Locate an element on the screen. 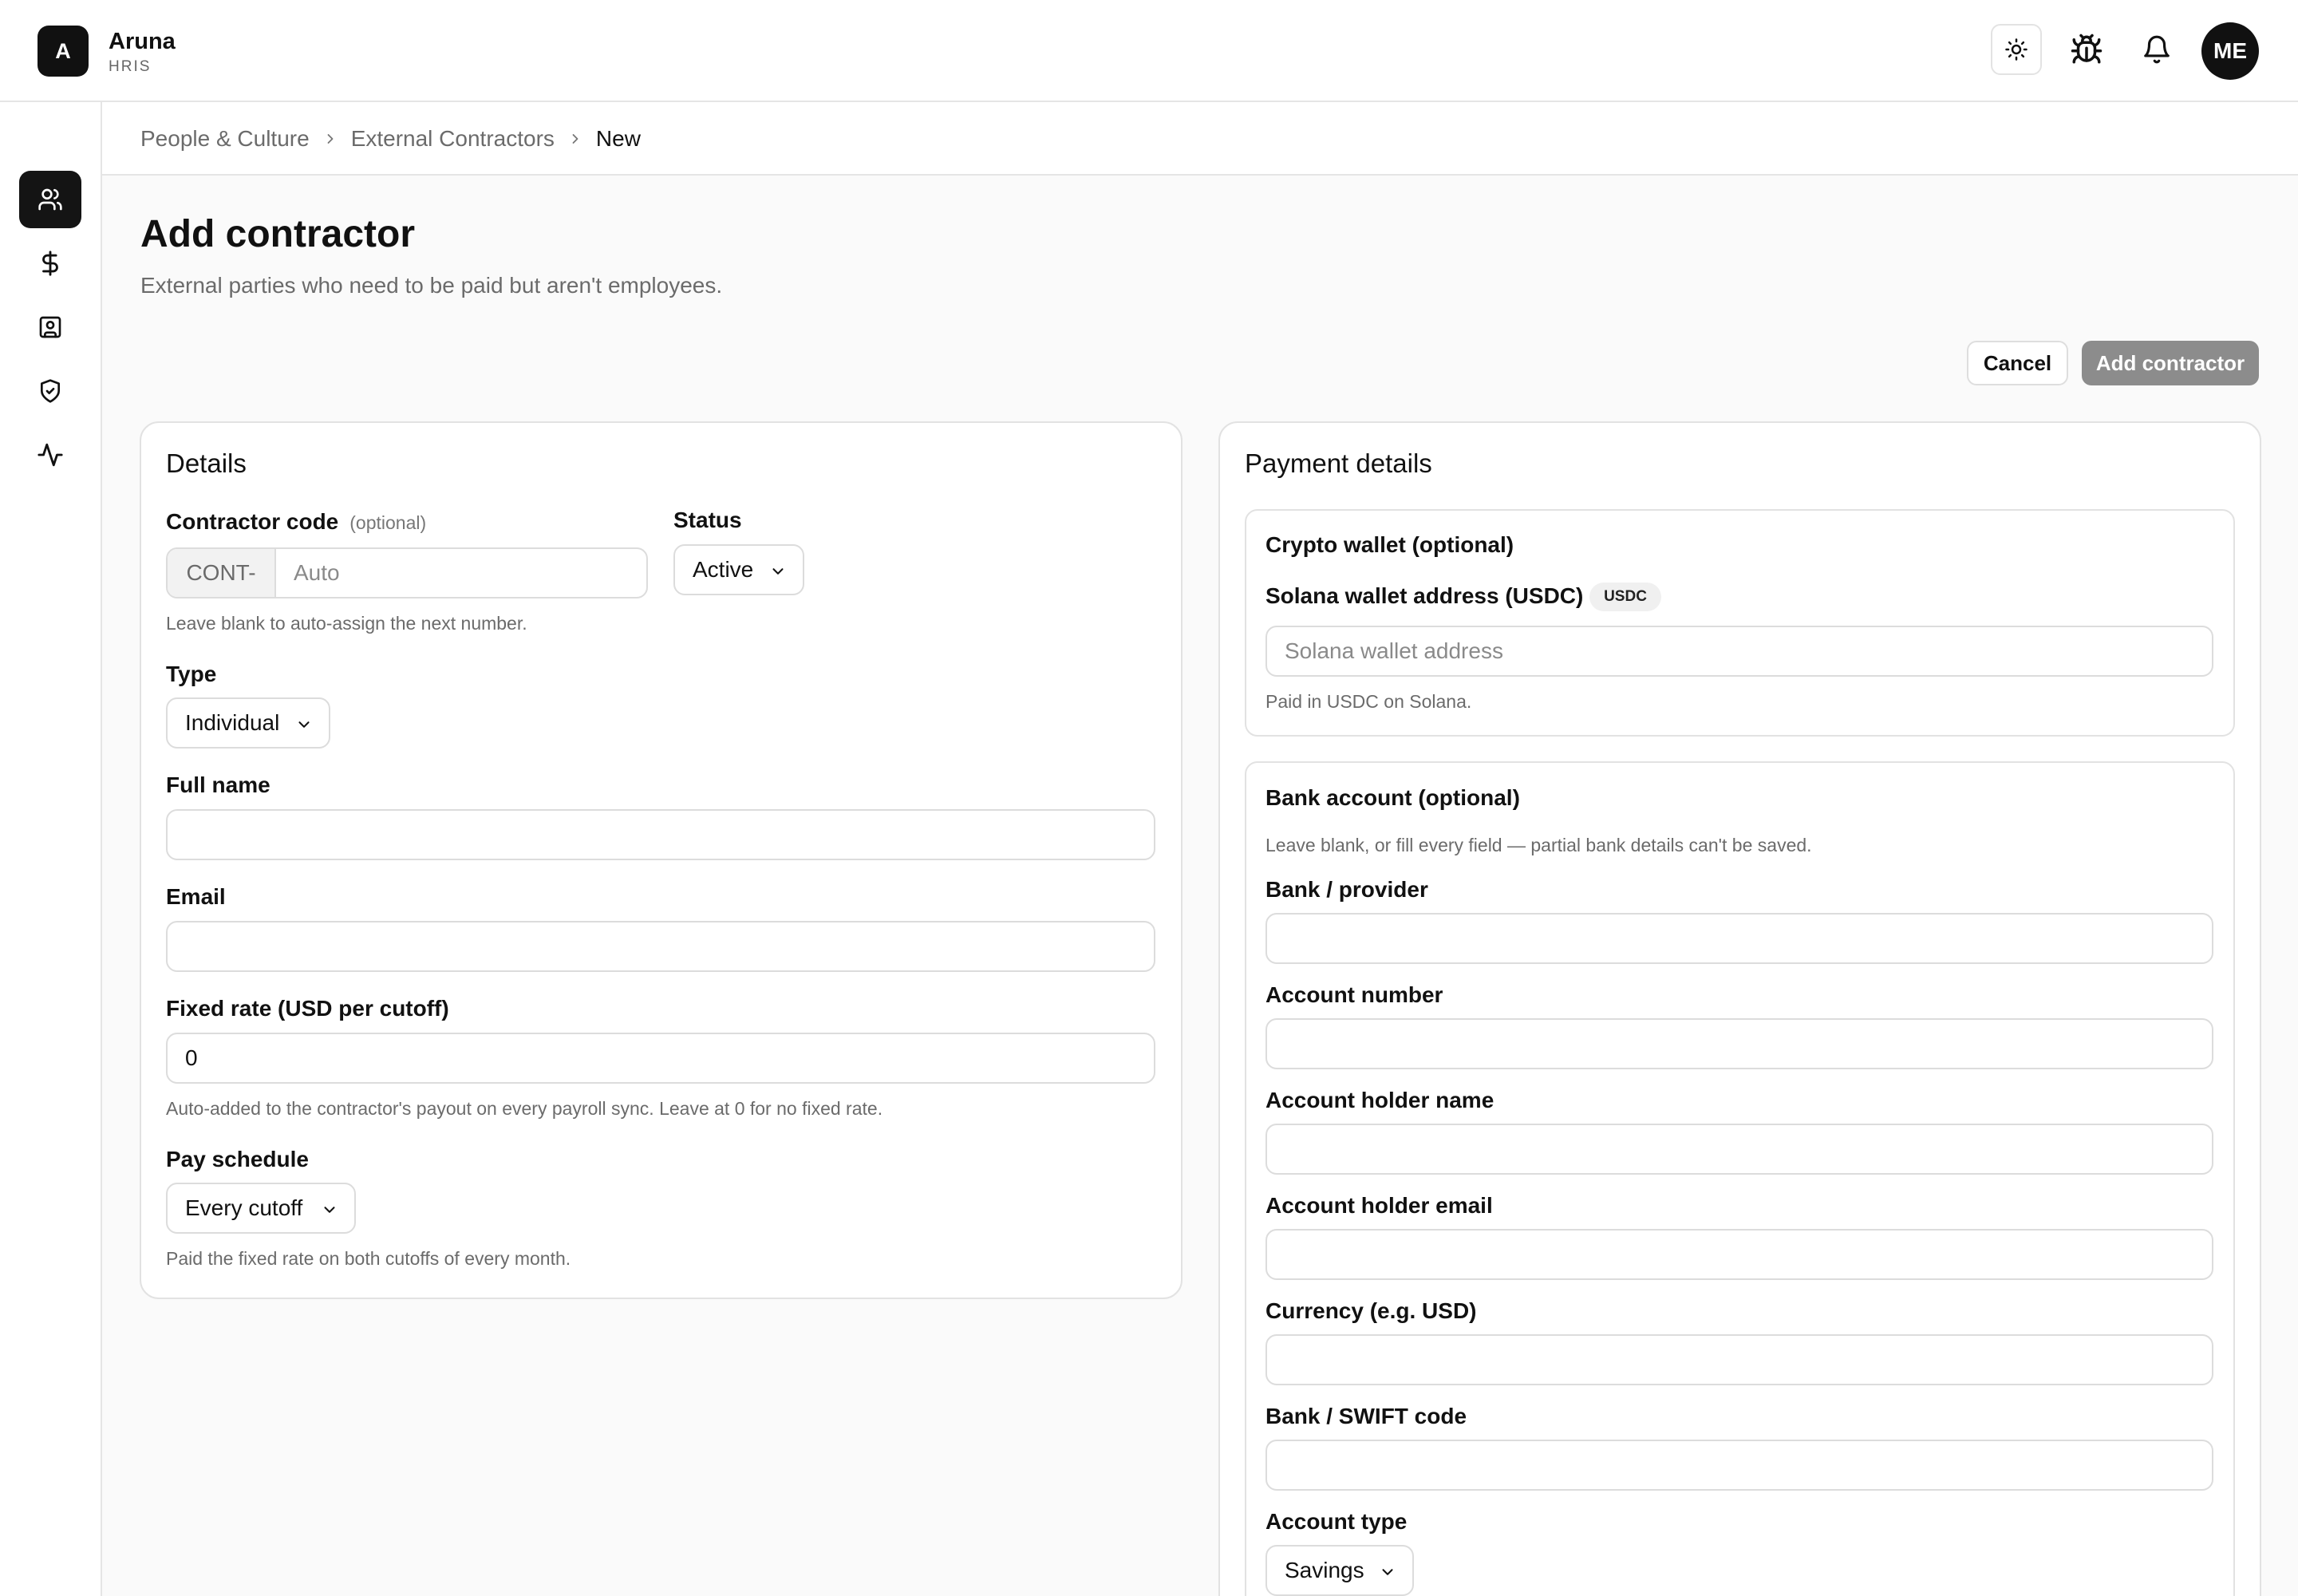 This screenshot has width=2298, height=1596. theme-toggle-button is located at coordinates (2017, 49).